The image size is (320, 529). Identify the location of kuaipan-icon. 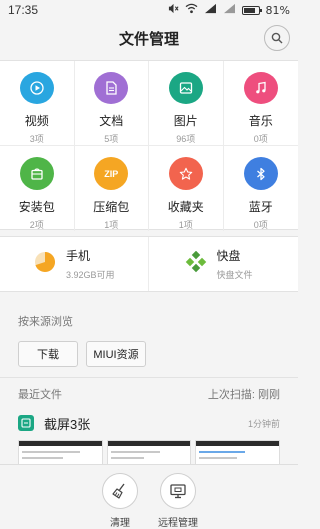
(196, 263).